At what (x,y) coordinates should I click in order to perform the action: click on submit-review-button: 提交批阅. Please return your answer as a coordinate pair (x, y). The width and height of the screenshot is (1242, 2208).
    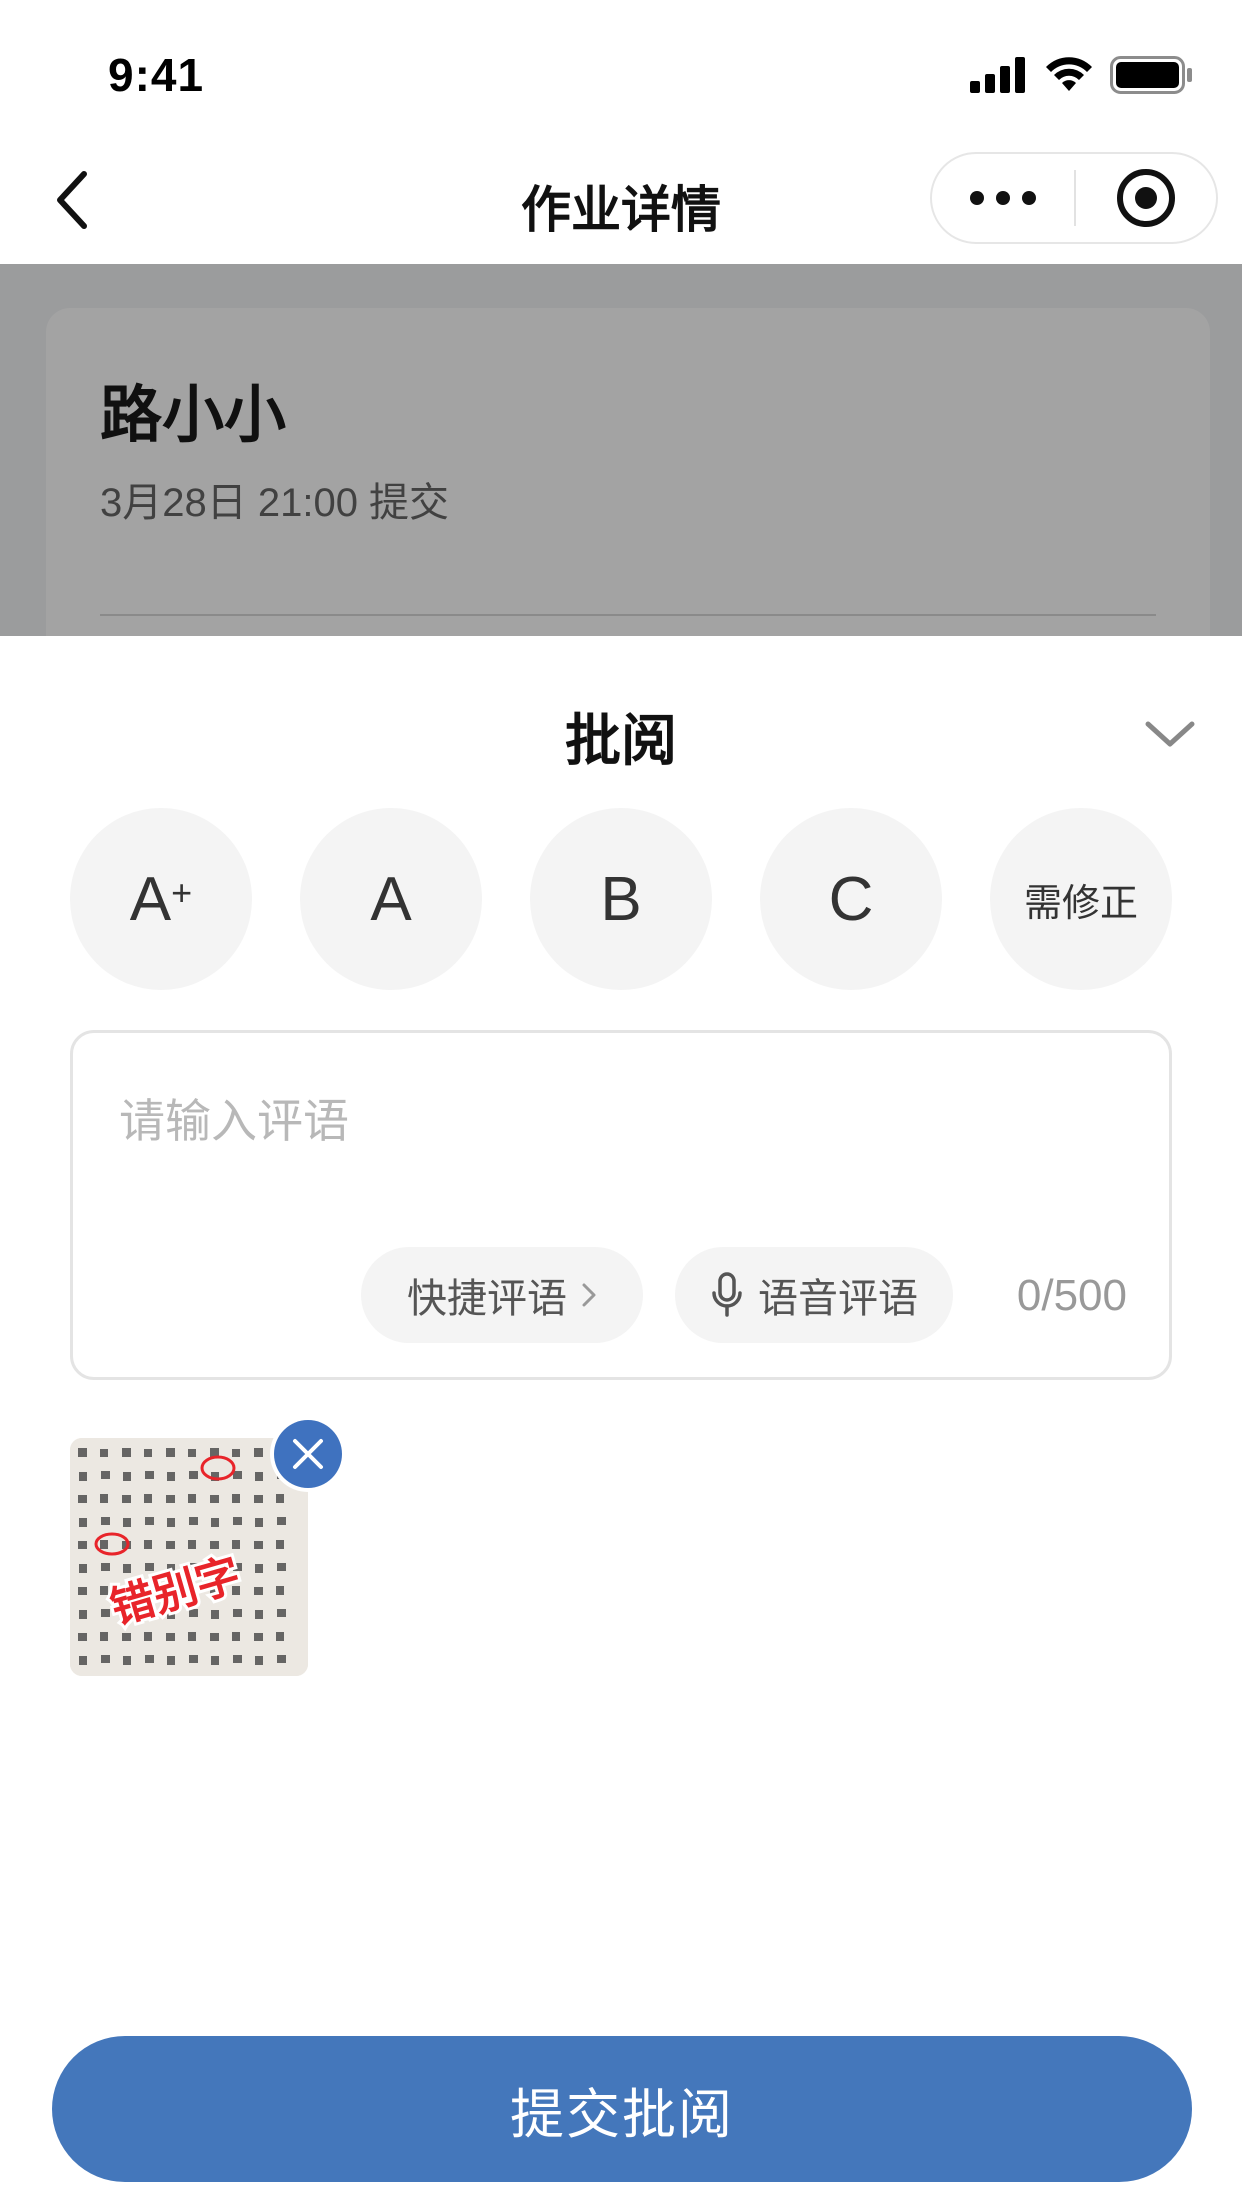
    Looking at the image, I should click on (622, 2109).